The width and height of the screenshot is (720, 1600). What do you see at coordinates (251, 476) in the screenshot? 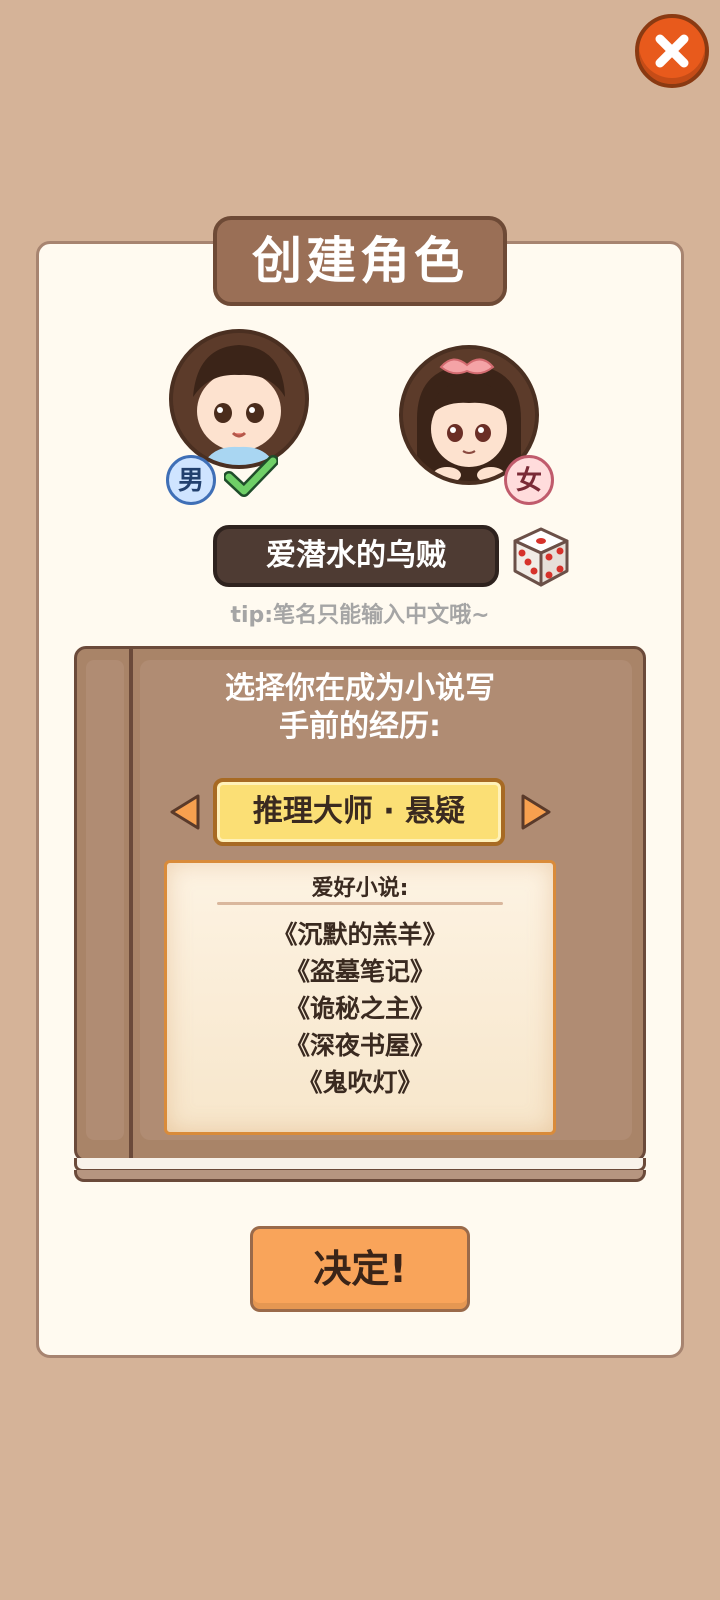
I see `check-icon` at bounding box center [251, 476].